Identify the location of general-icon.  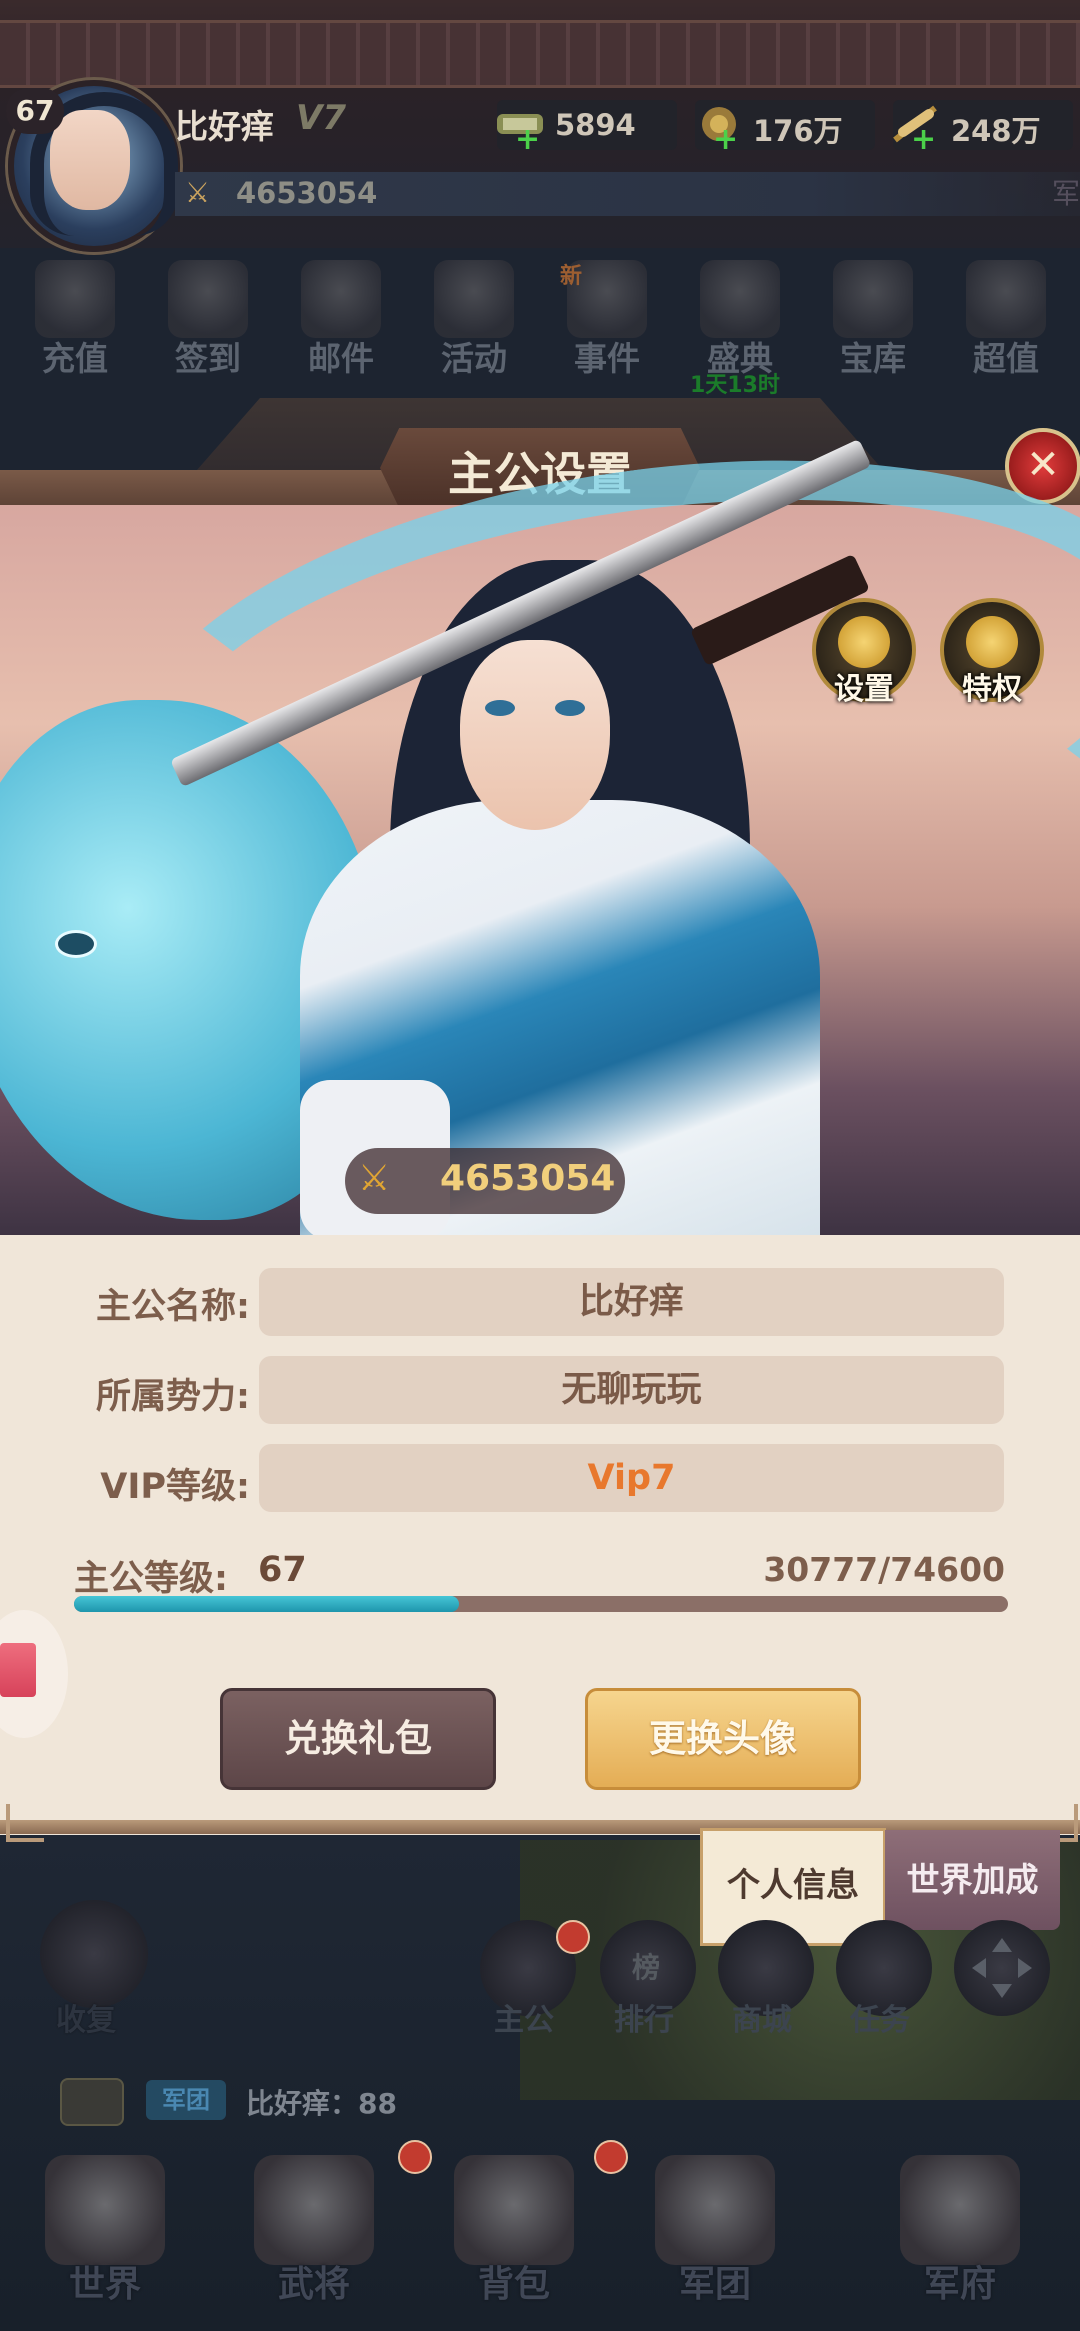
(314, 2210).